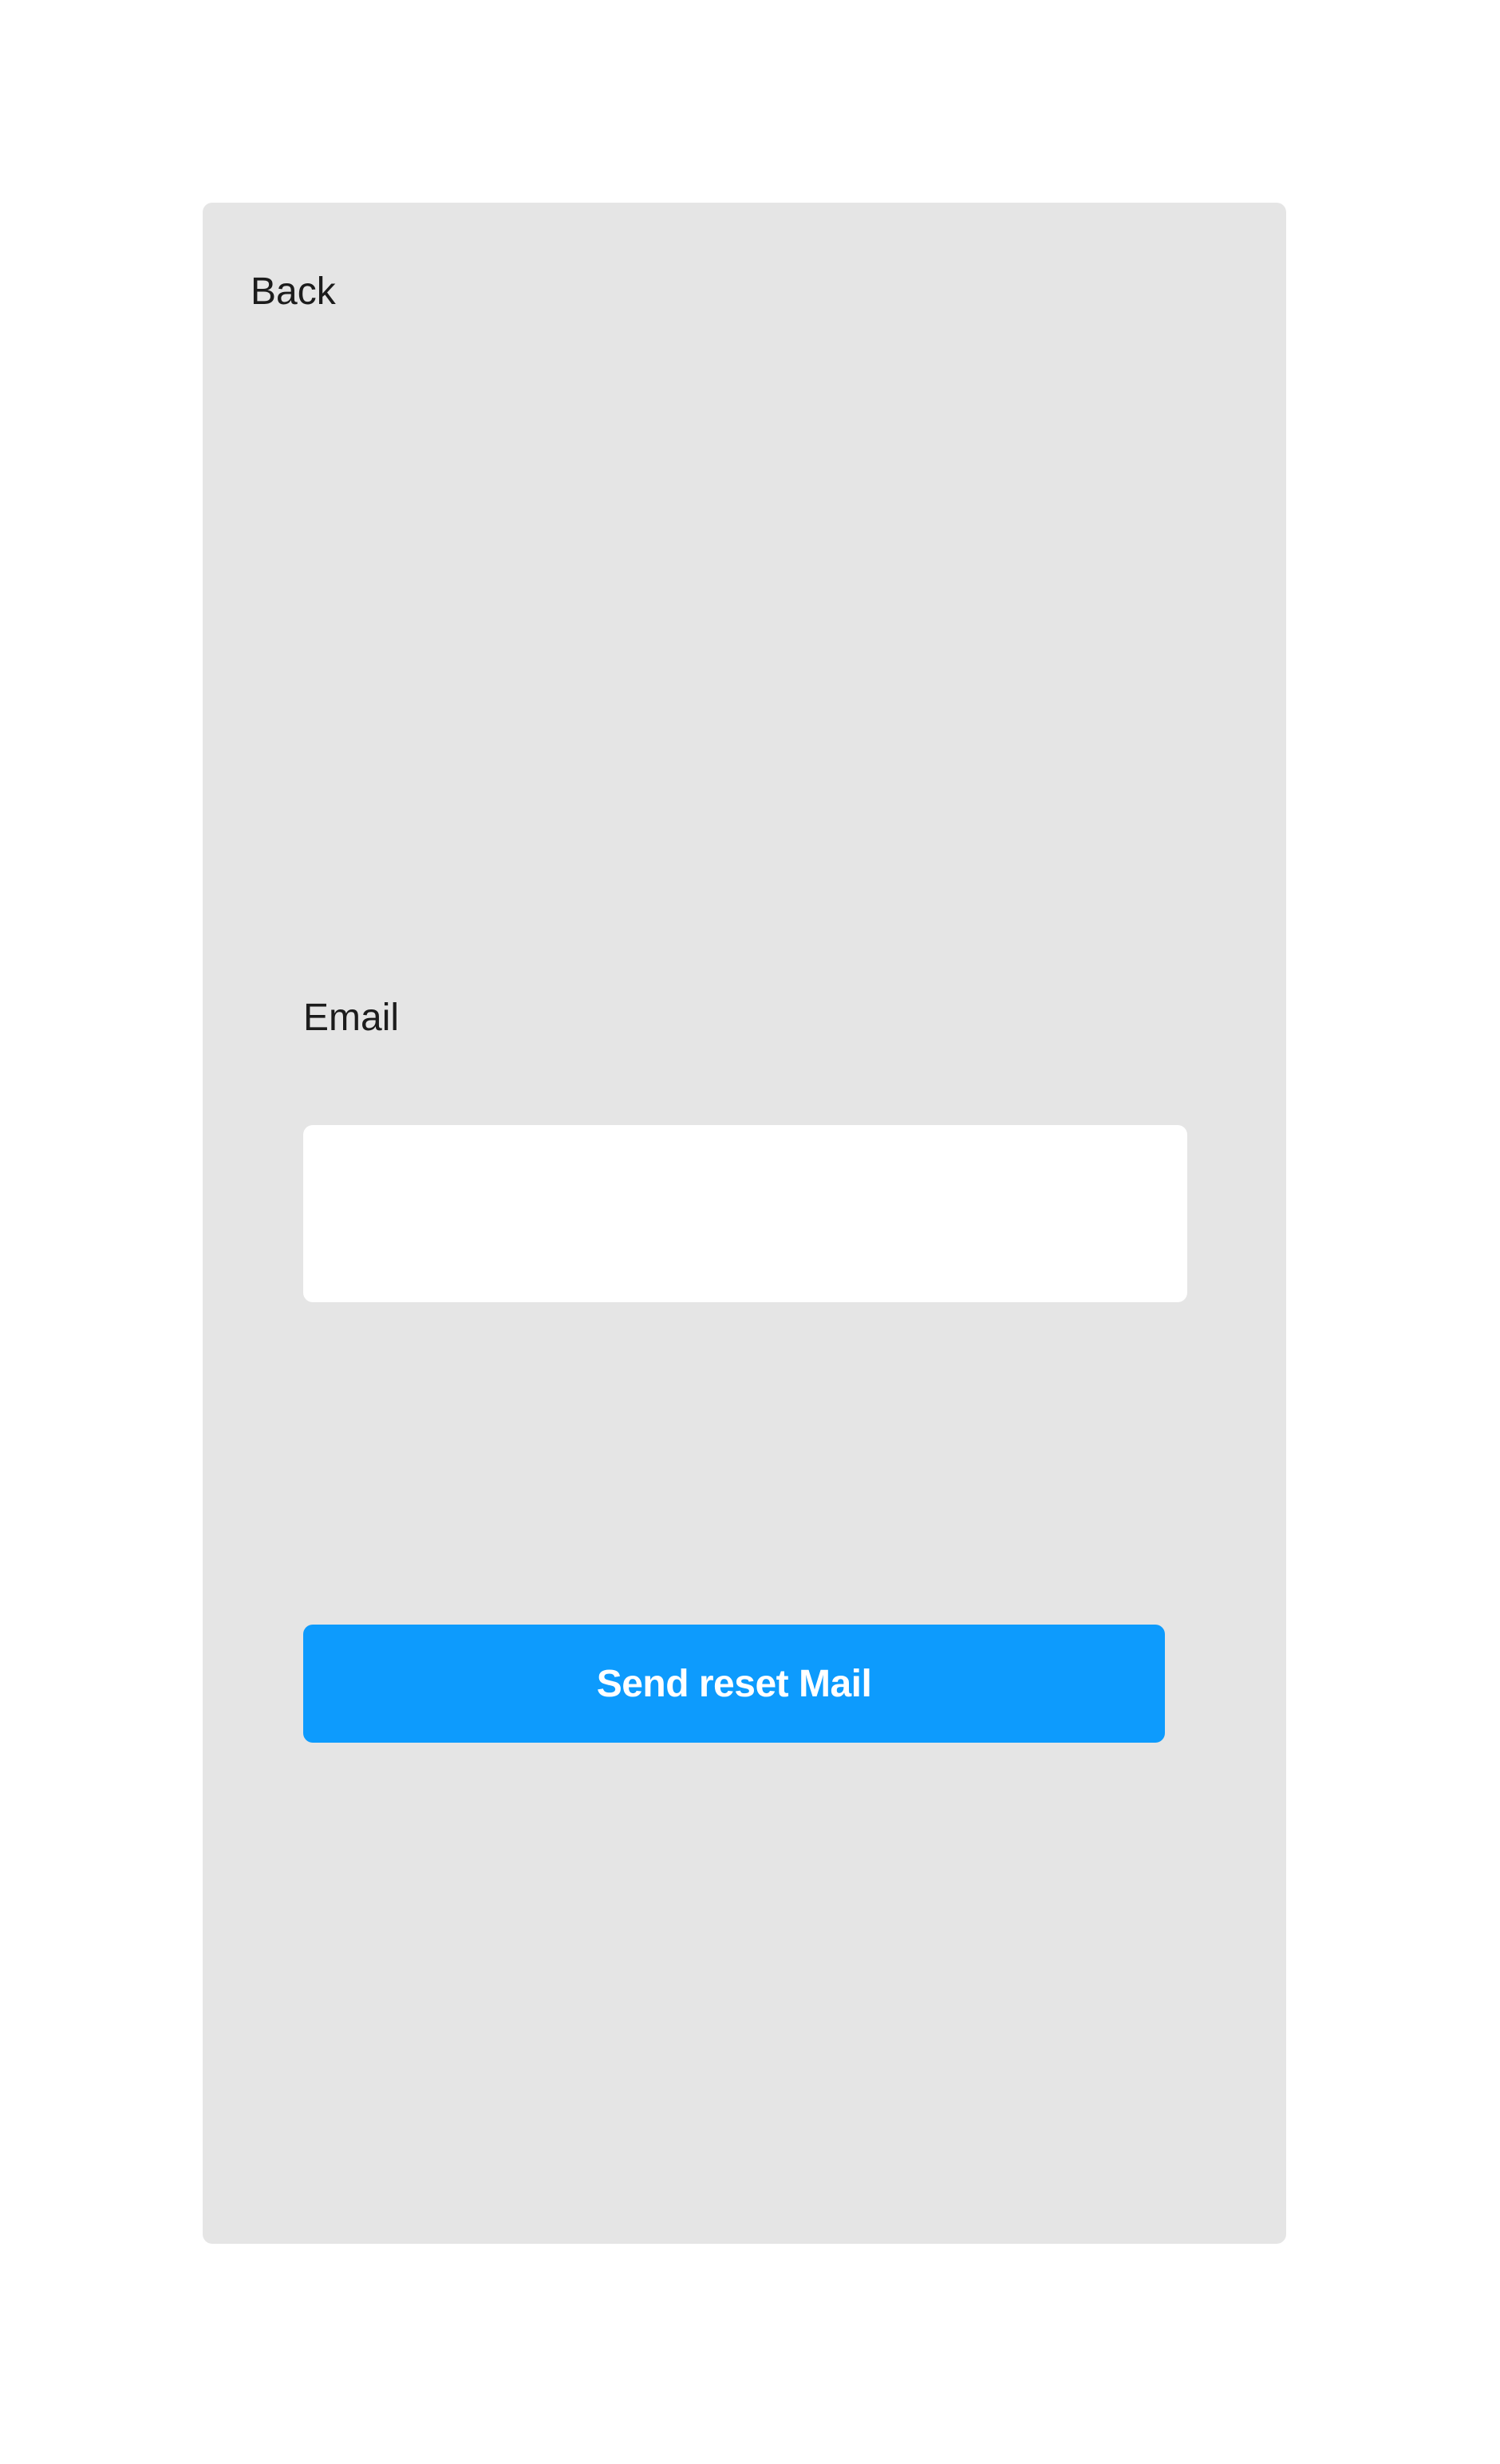  I want to click on send-reset-mail-label: Send reset Mail, so click(734, 1683).